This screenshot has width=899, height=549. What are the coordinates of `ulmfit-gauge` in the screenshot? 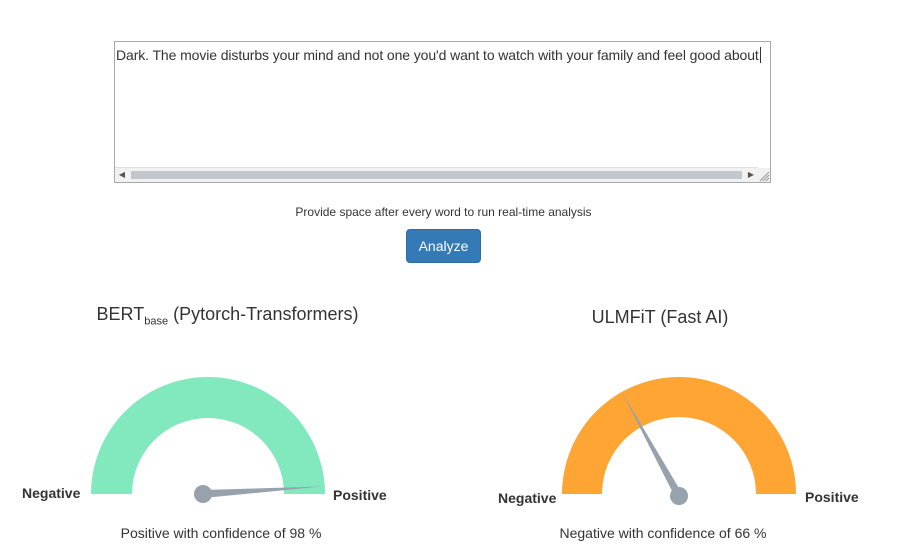 It's located at (679, 441).